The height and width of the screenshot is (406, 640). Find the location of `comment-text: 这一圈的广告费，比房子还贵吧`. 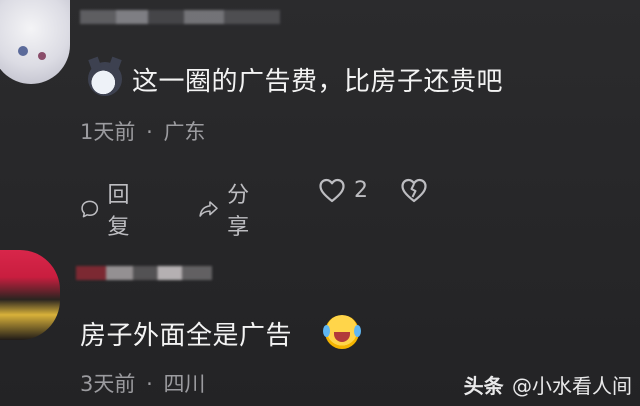

comment-text: 这一圈的广告费，比房子还贵吧 is located at coordinates (318, 82).